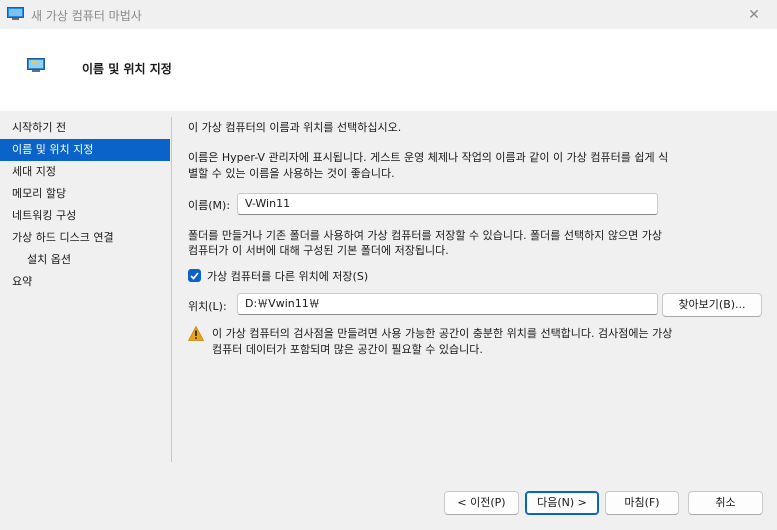 This screenshot has height=530, width=777. I want to click on name-description-line2: 별할 수 있는 이름을 사용하는 것이 좋습니다., so click(291, 173).